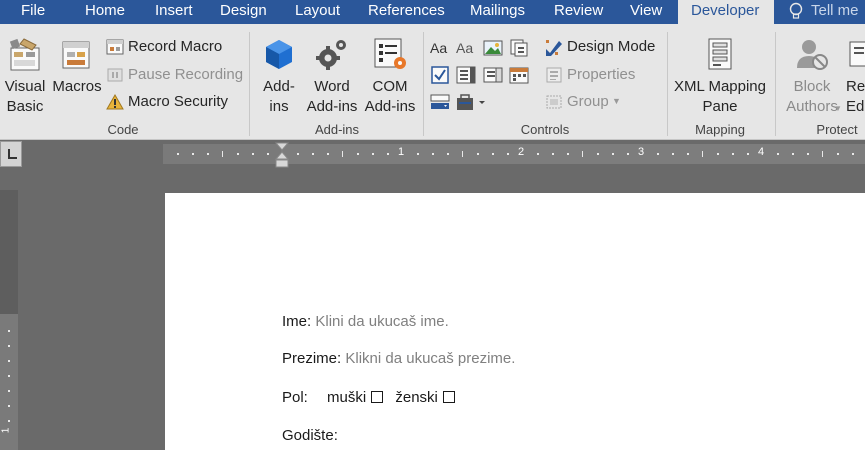  What do you see at coordinates (317, 12) in the screenshot?
I see `tab-layout: Layout` at bounding box center [317, 12].